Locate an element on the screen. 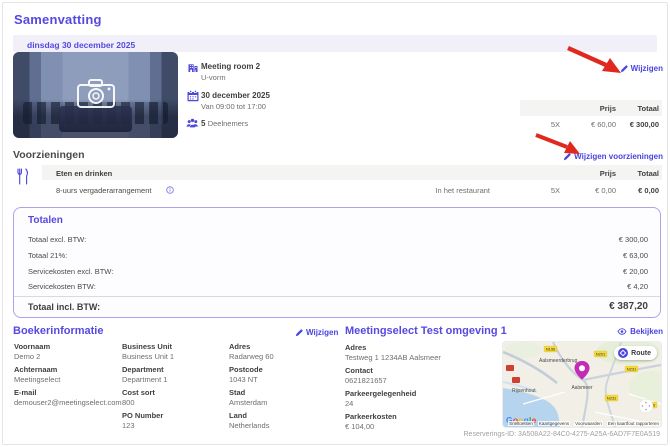 This screenshot has height=447, width=670. totals-row-value: € 4,20 is located at coordinates (637, 286).